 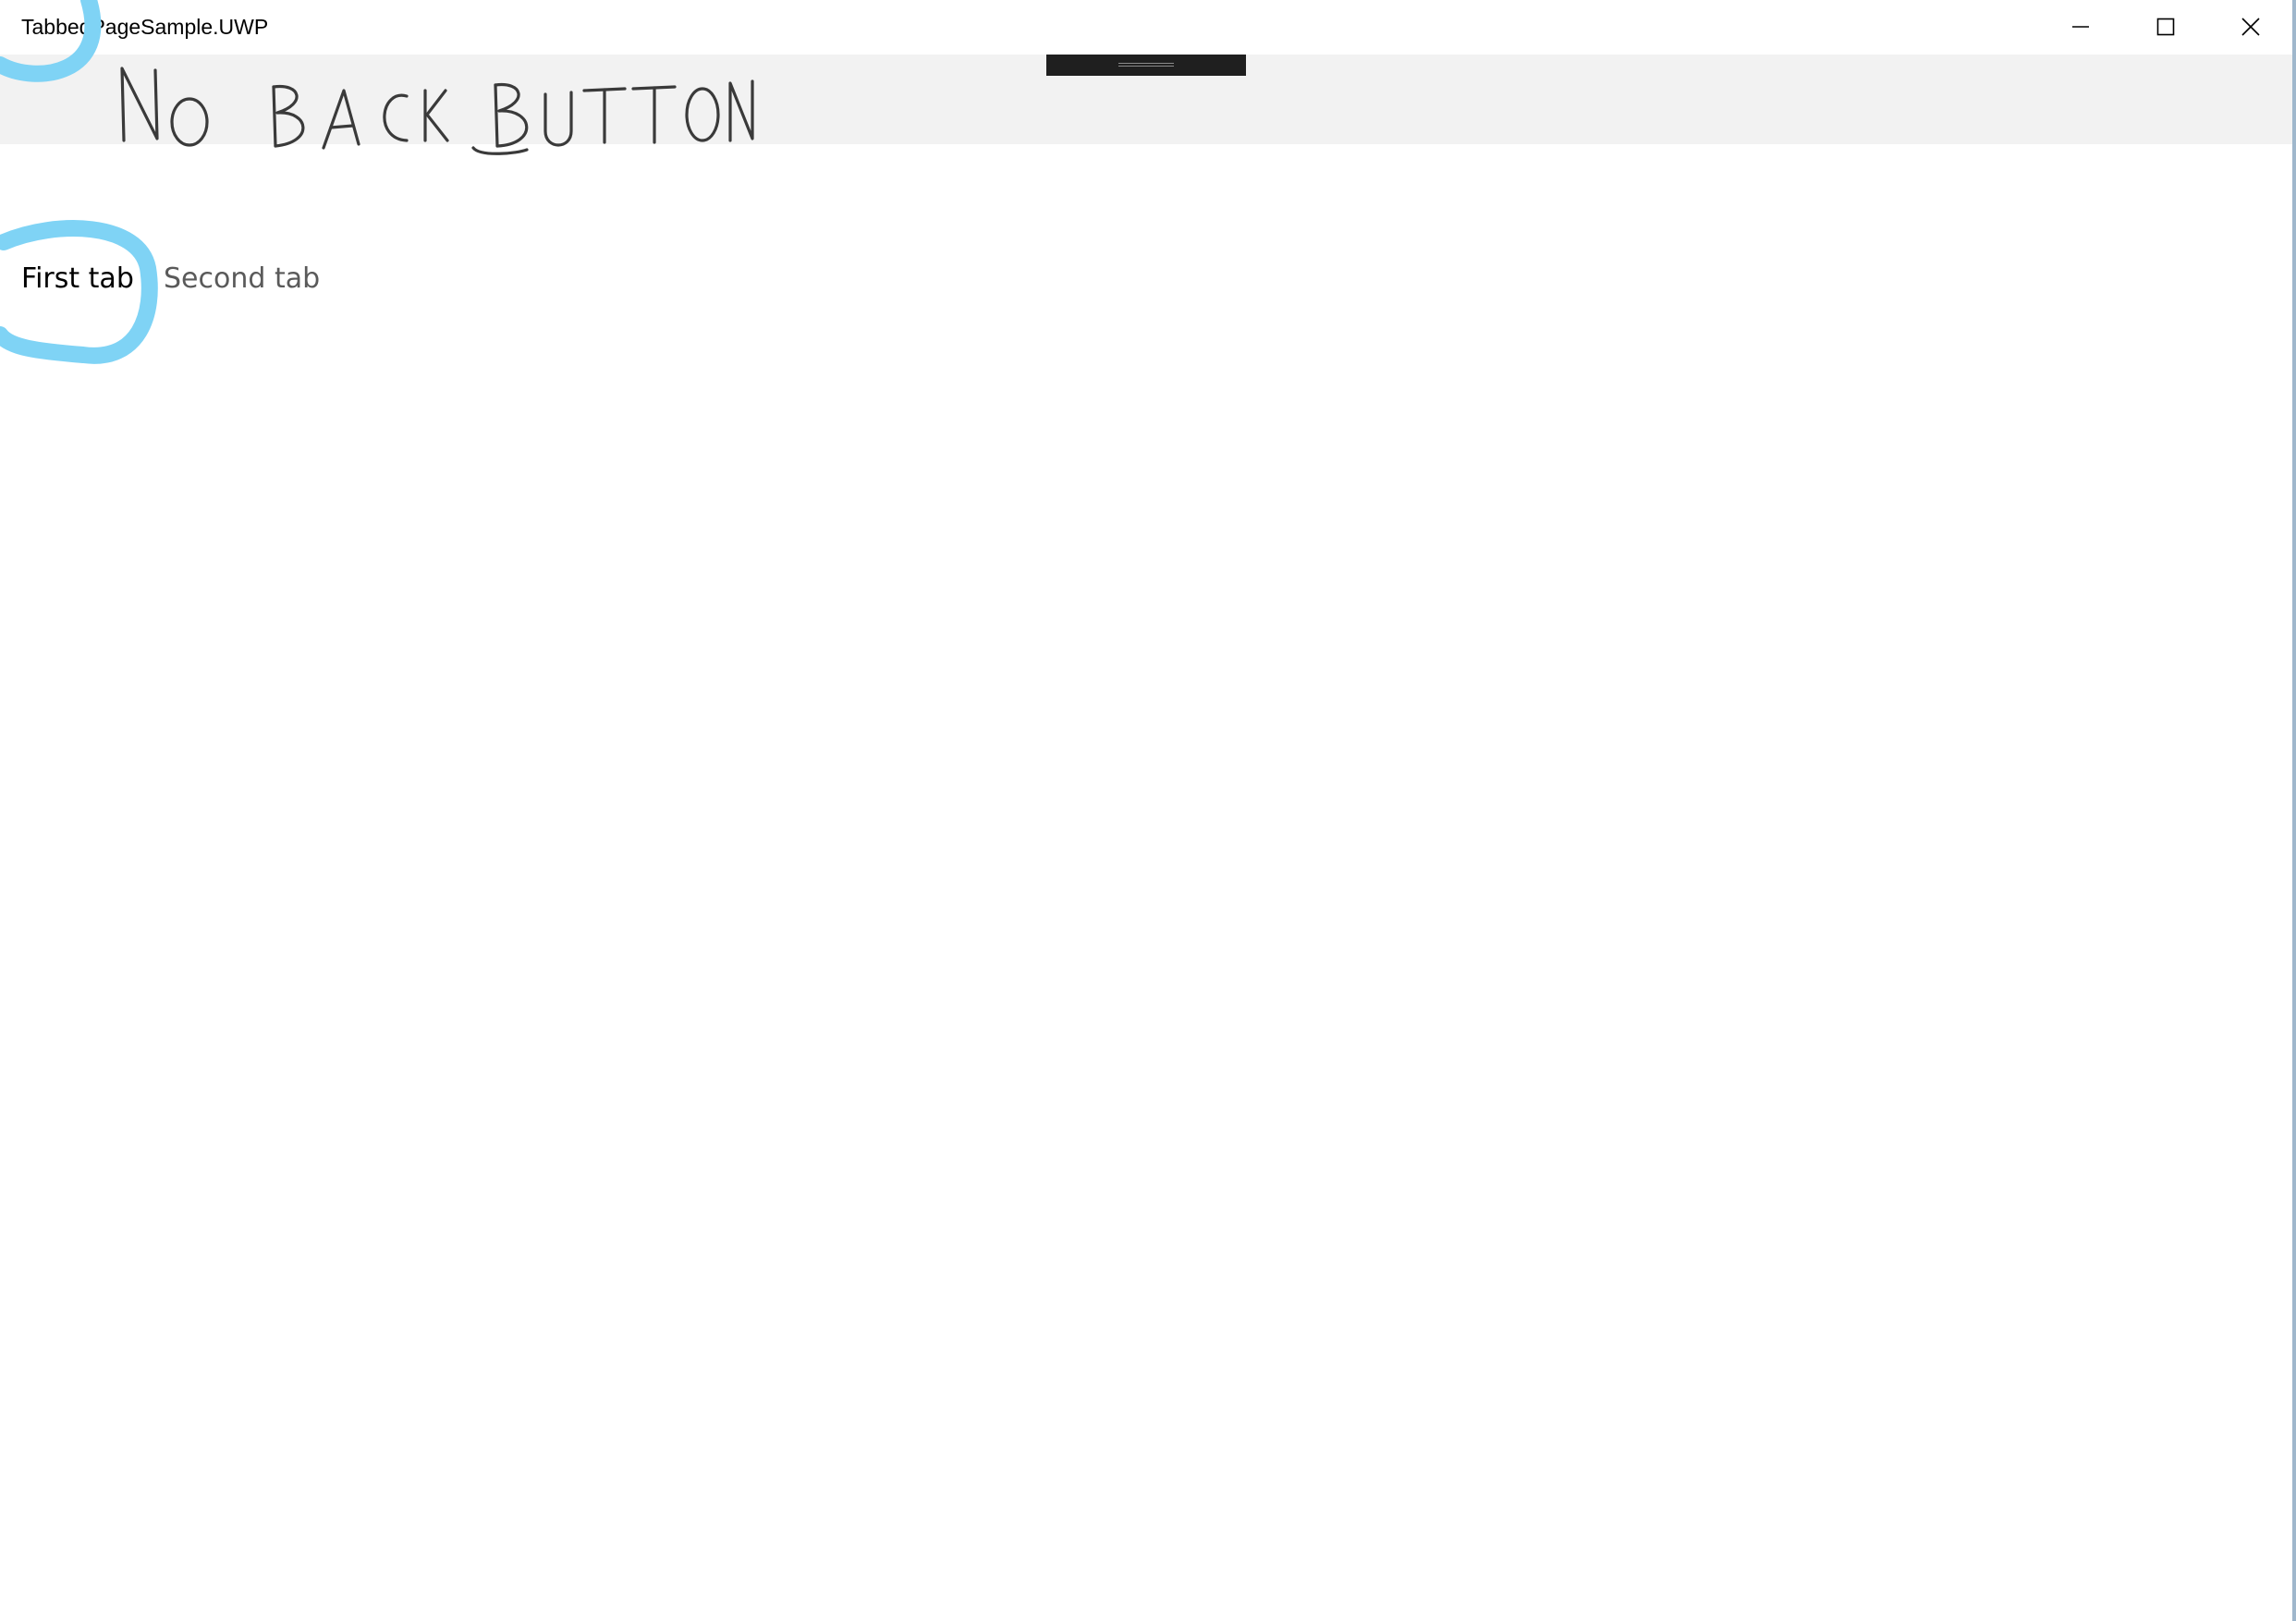 What do you see at coordinates (79, 182) in the screenshot?
I see `marker-annotations` at bounding box center [79, 182].